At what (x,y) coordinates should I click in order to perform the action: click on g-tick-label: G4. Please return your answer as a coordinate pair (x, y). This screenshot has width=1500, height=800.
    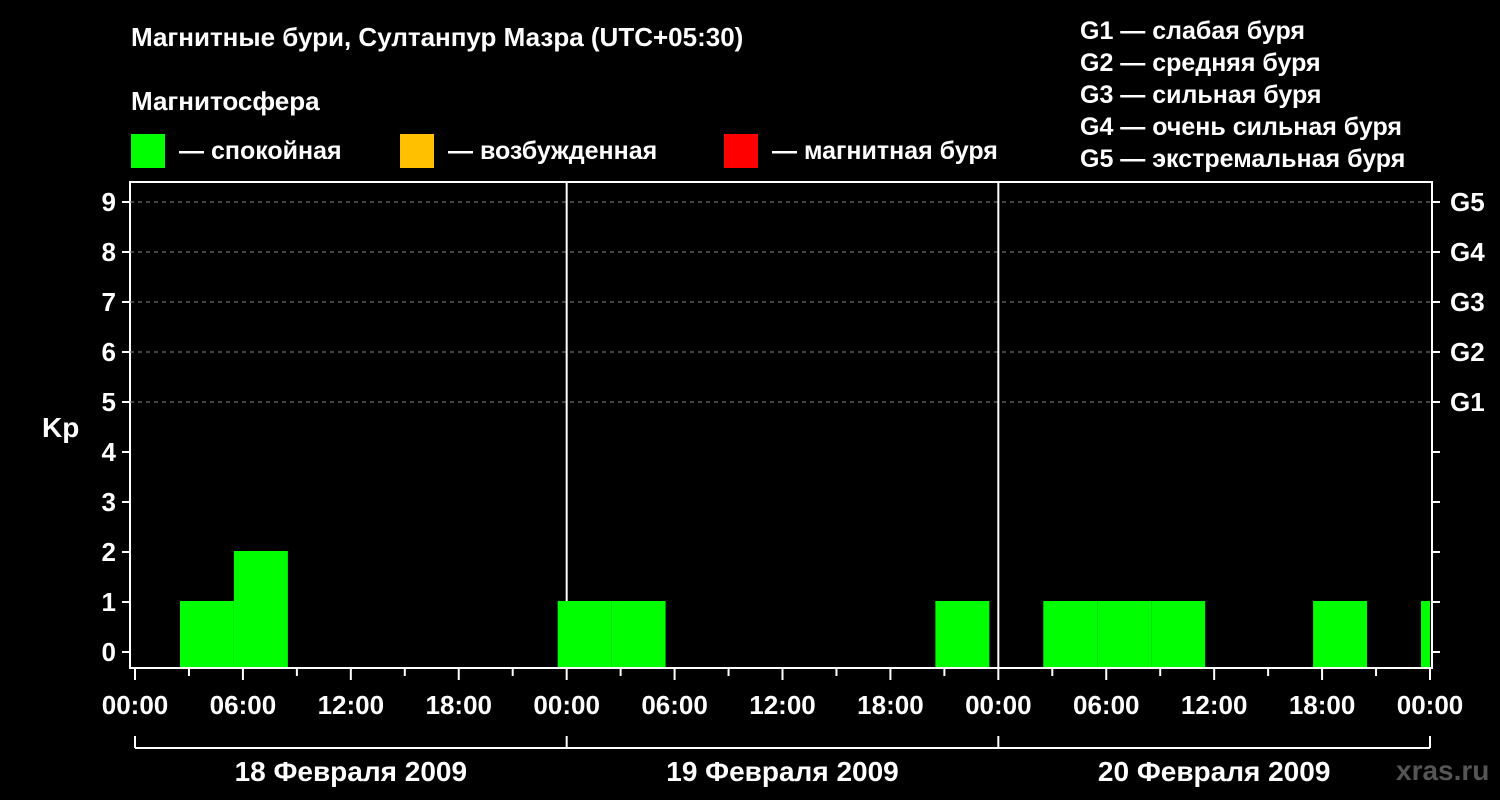
    Looking at the image, I should click on (1467, 252).